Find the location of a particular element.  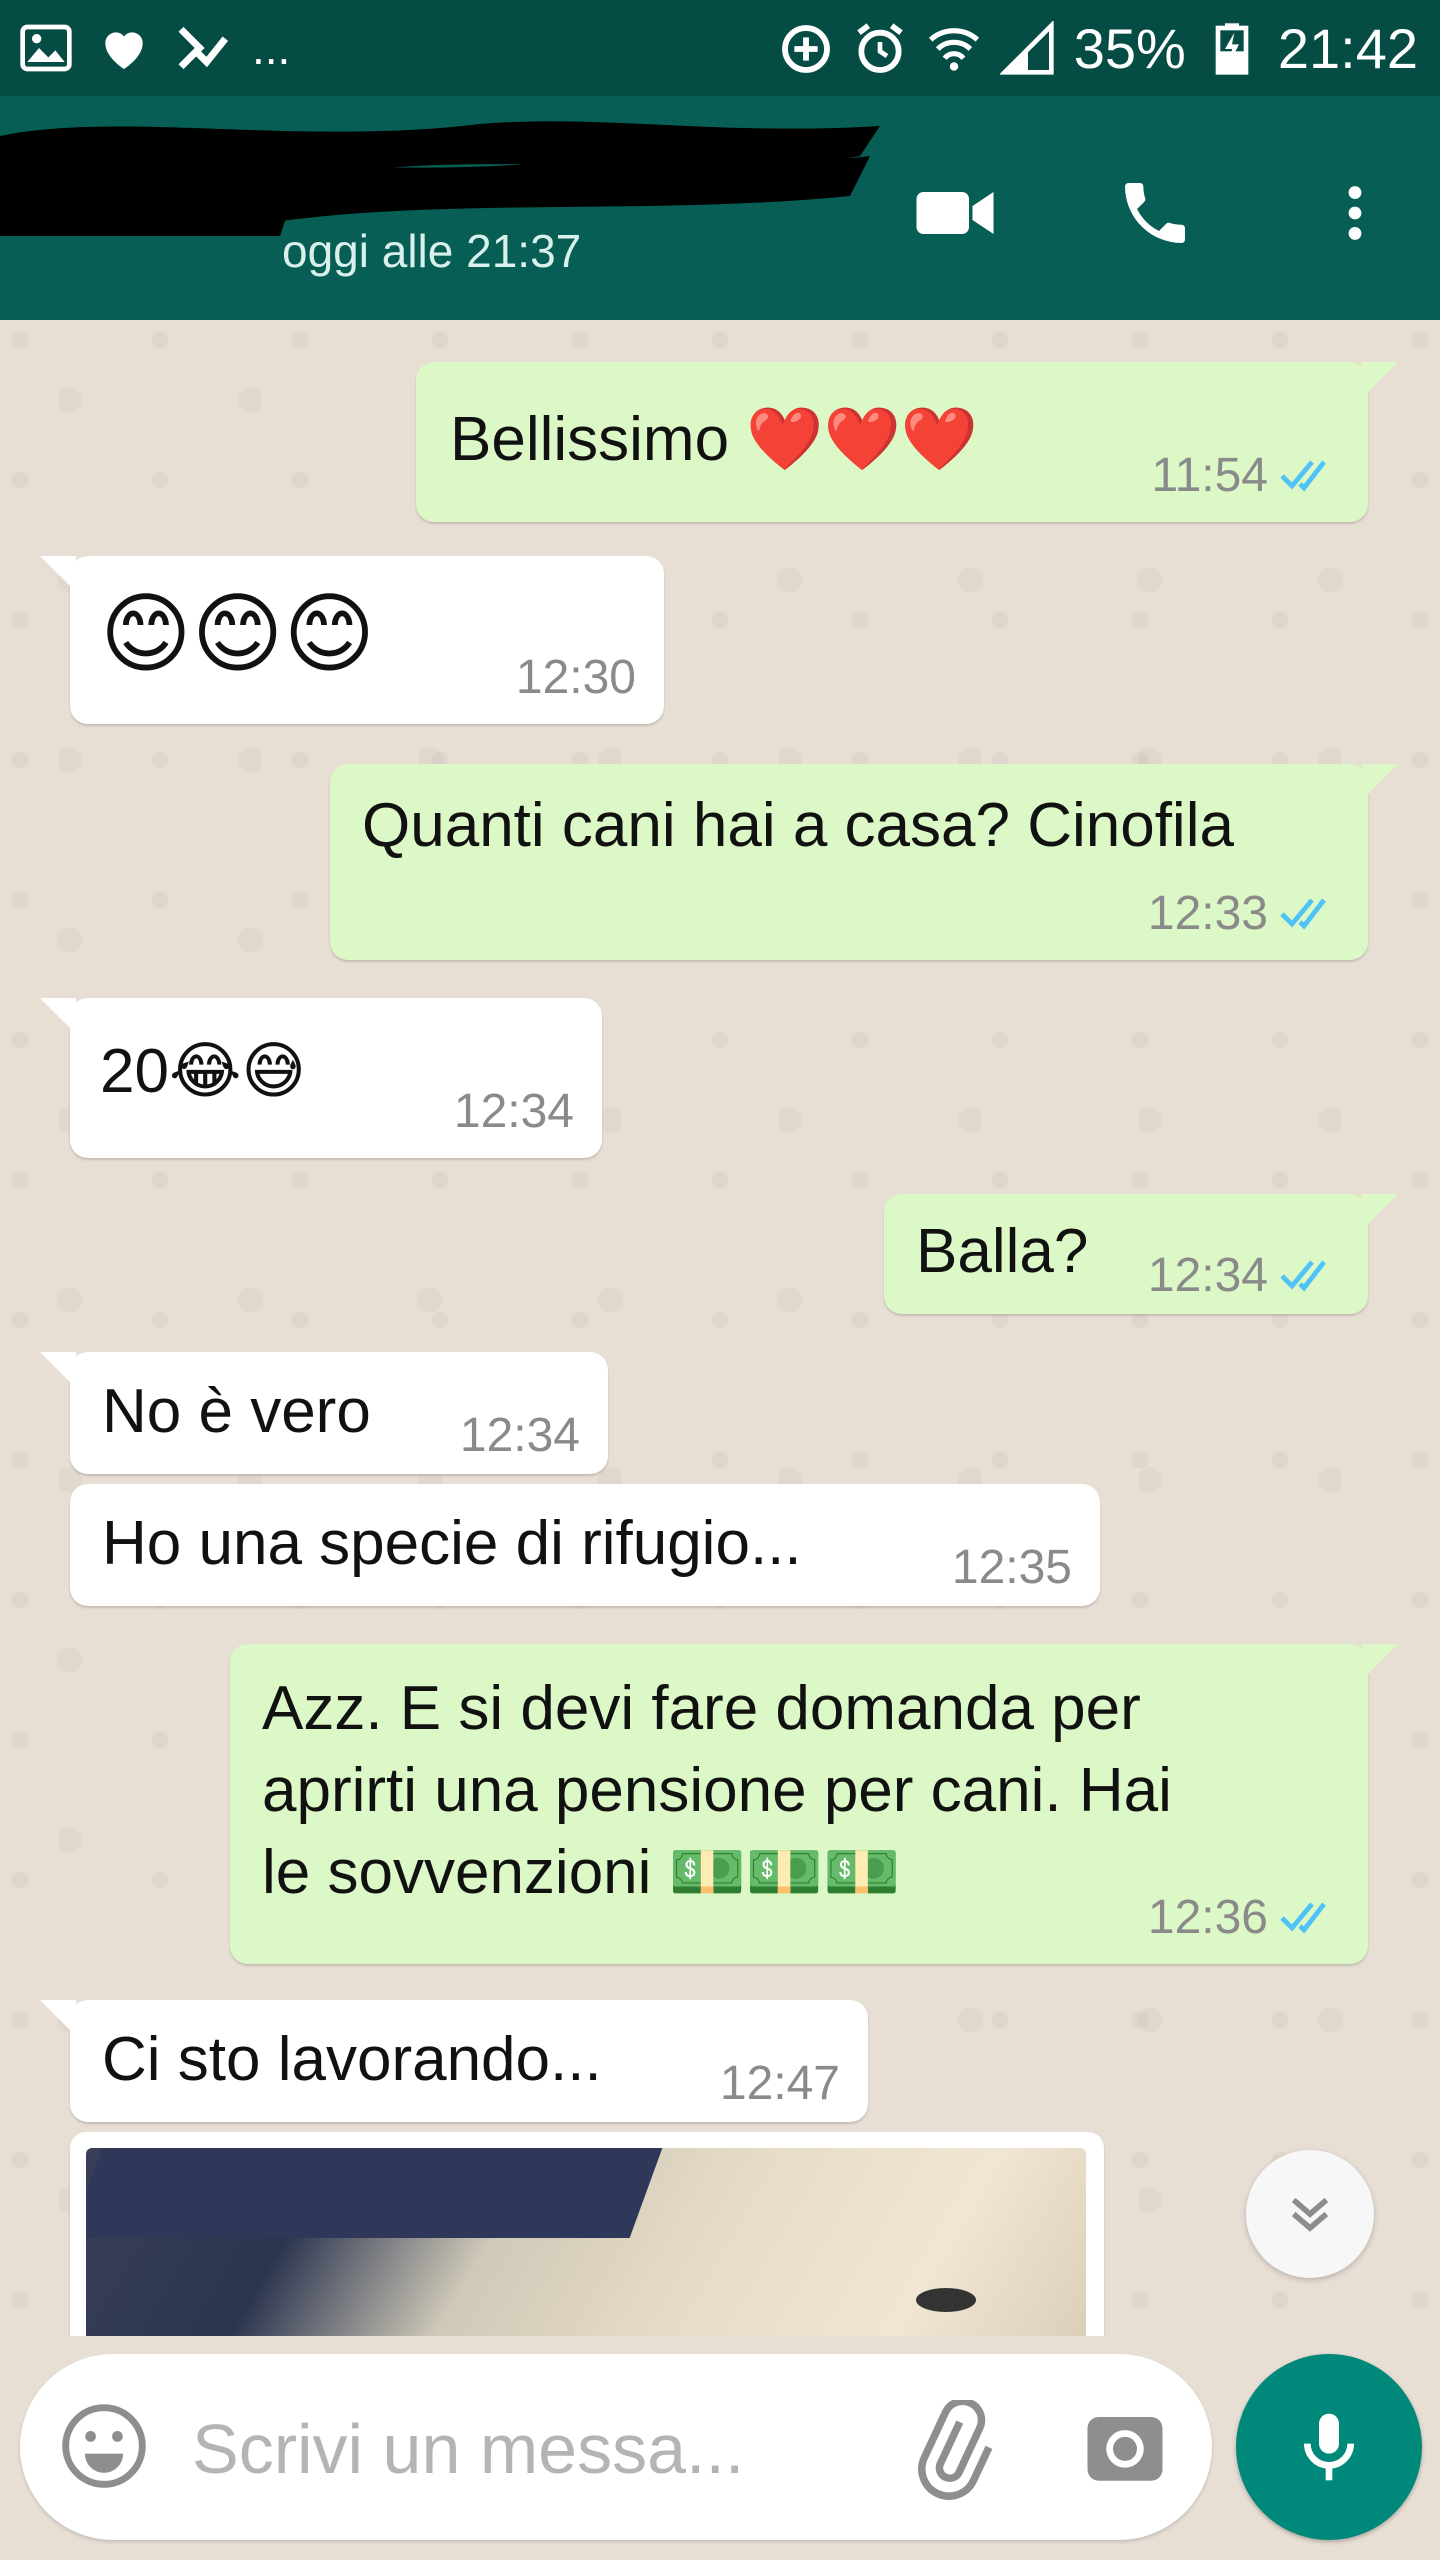

redacted-contact-name is located at coordinates (440, 178).